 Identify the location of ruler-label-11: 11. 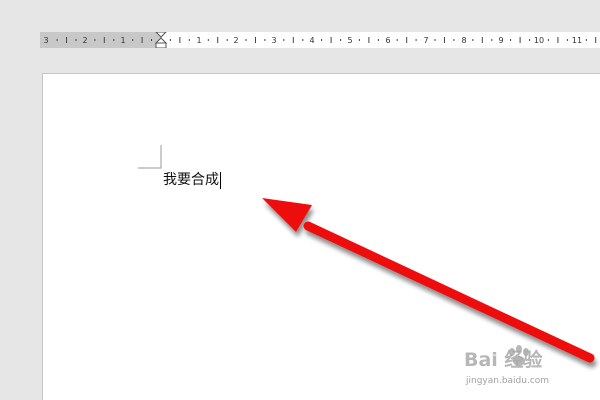
(577, 40).